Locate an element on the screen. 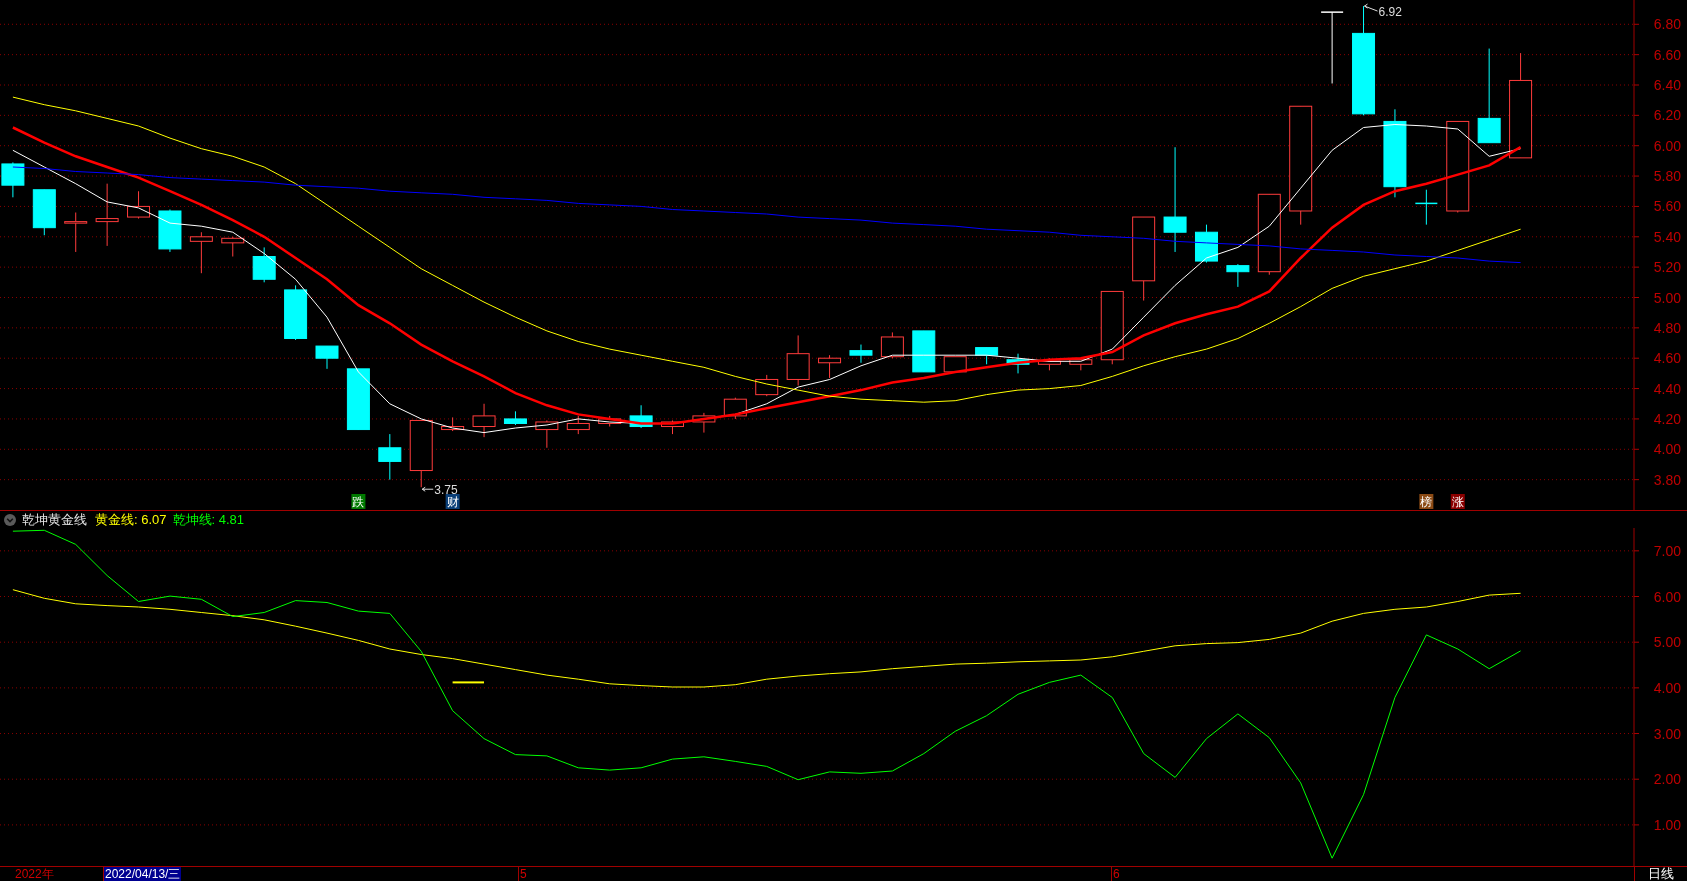 The width and height of the screenshot is (1687, 881). axis-label: 5.40 is located at coordinates (1667, 236).